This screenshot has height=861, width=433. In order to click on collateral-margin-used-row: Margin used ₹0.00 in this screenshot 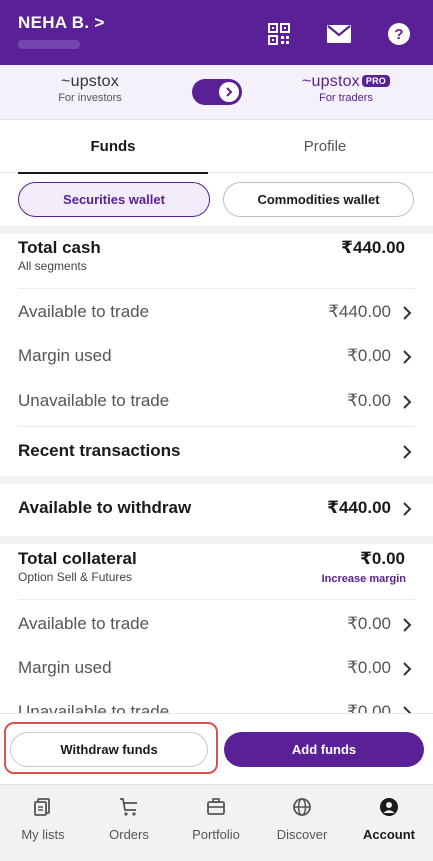, I will do `click(216, 669)`.